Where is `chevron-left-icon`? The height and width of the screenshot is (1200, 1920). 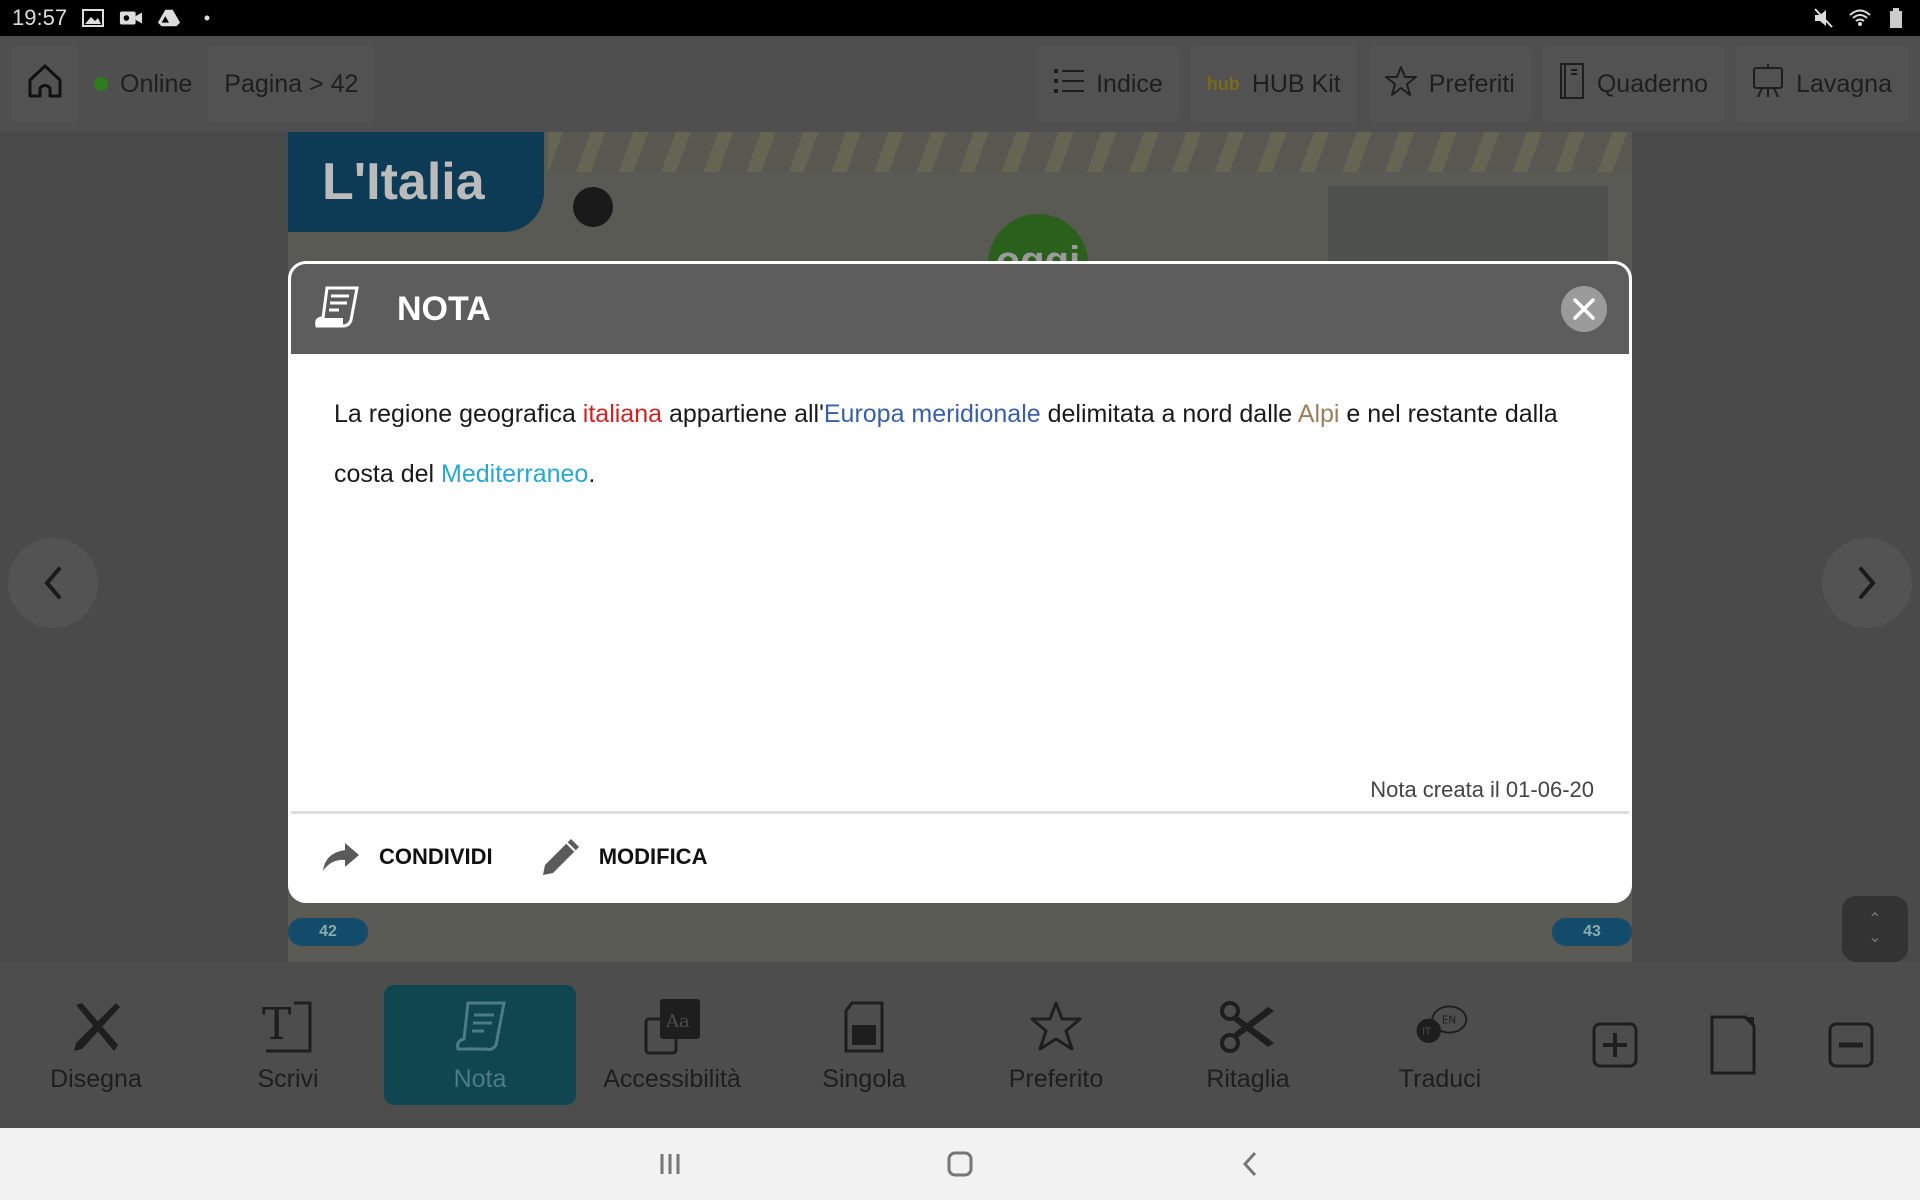 chevron-left-icon is located at coordinates (52, 583).